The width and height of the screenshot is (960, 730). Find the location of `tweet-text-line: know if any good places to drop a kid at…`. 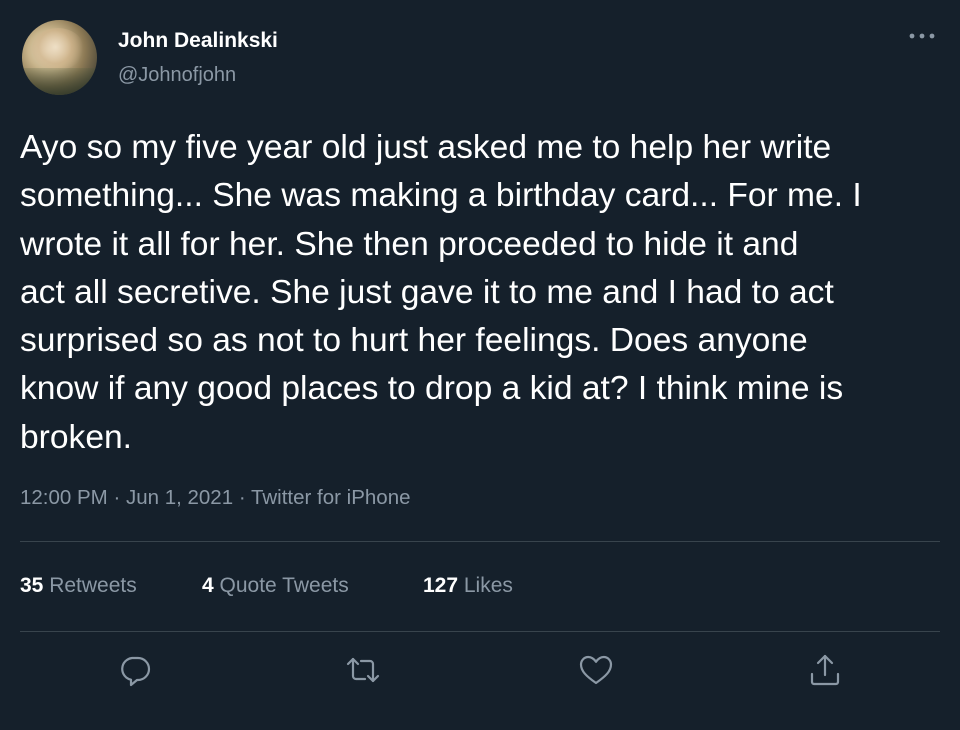

tweet-text-line: know if any good places to drop a kid at… is located at coordinates (432, 389).